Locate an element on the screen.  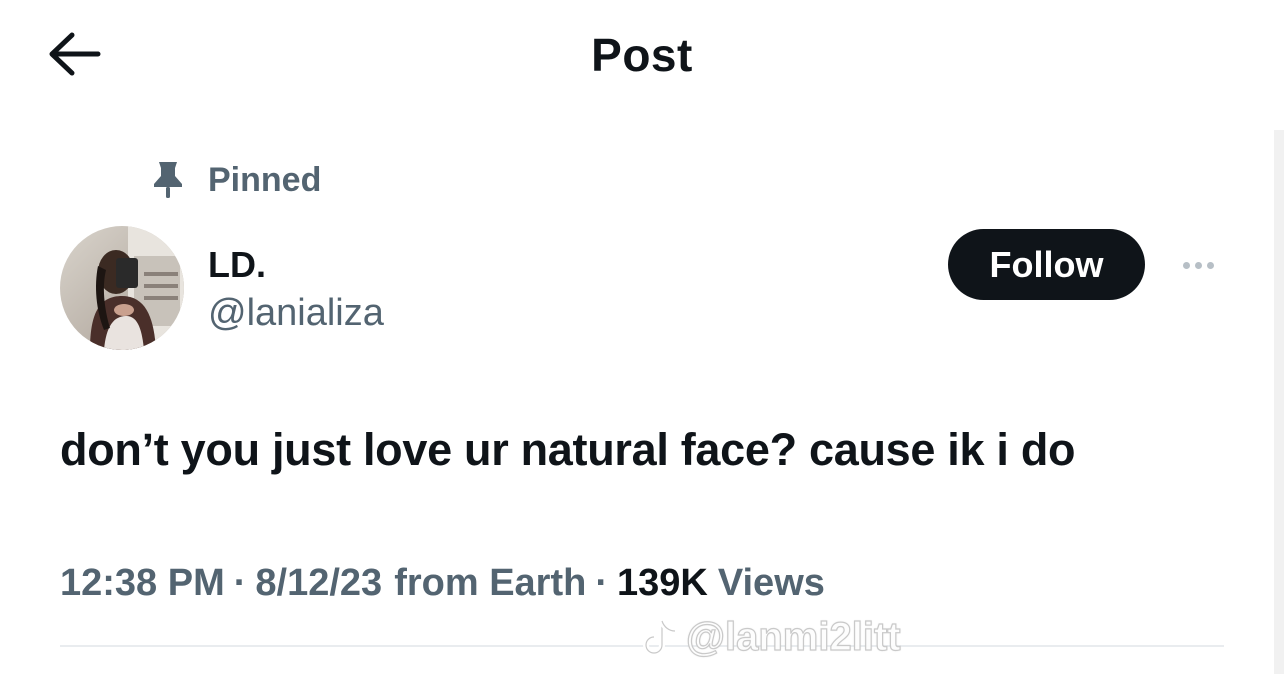
more-options-button is located at coordinates (1198, 265).